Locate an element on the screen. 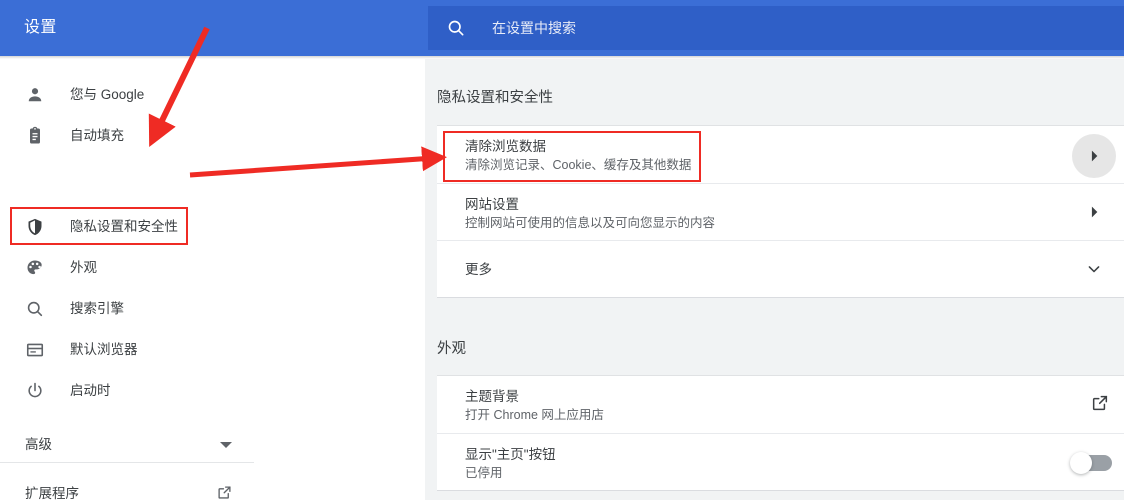 The height and width of the screenshot is (500, 1124). row-title: 清除浏览数据 is located at coordinates (505, 146).